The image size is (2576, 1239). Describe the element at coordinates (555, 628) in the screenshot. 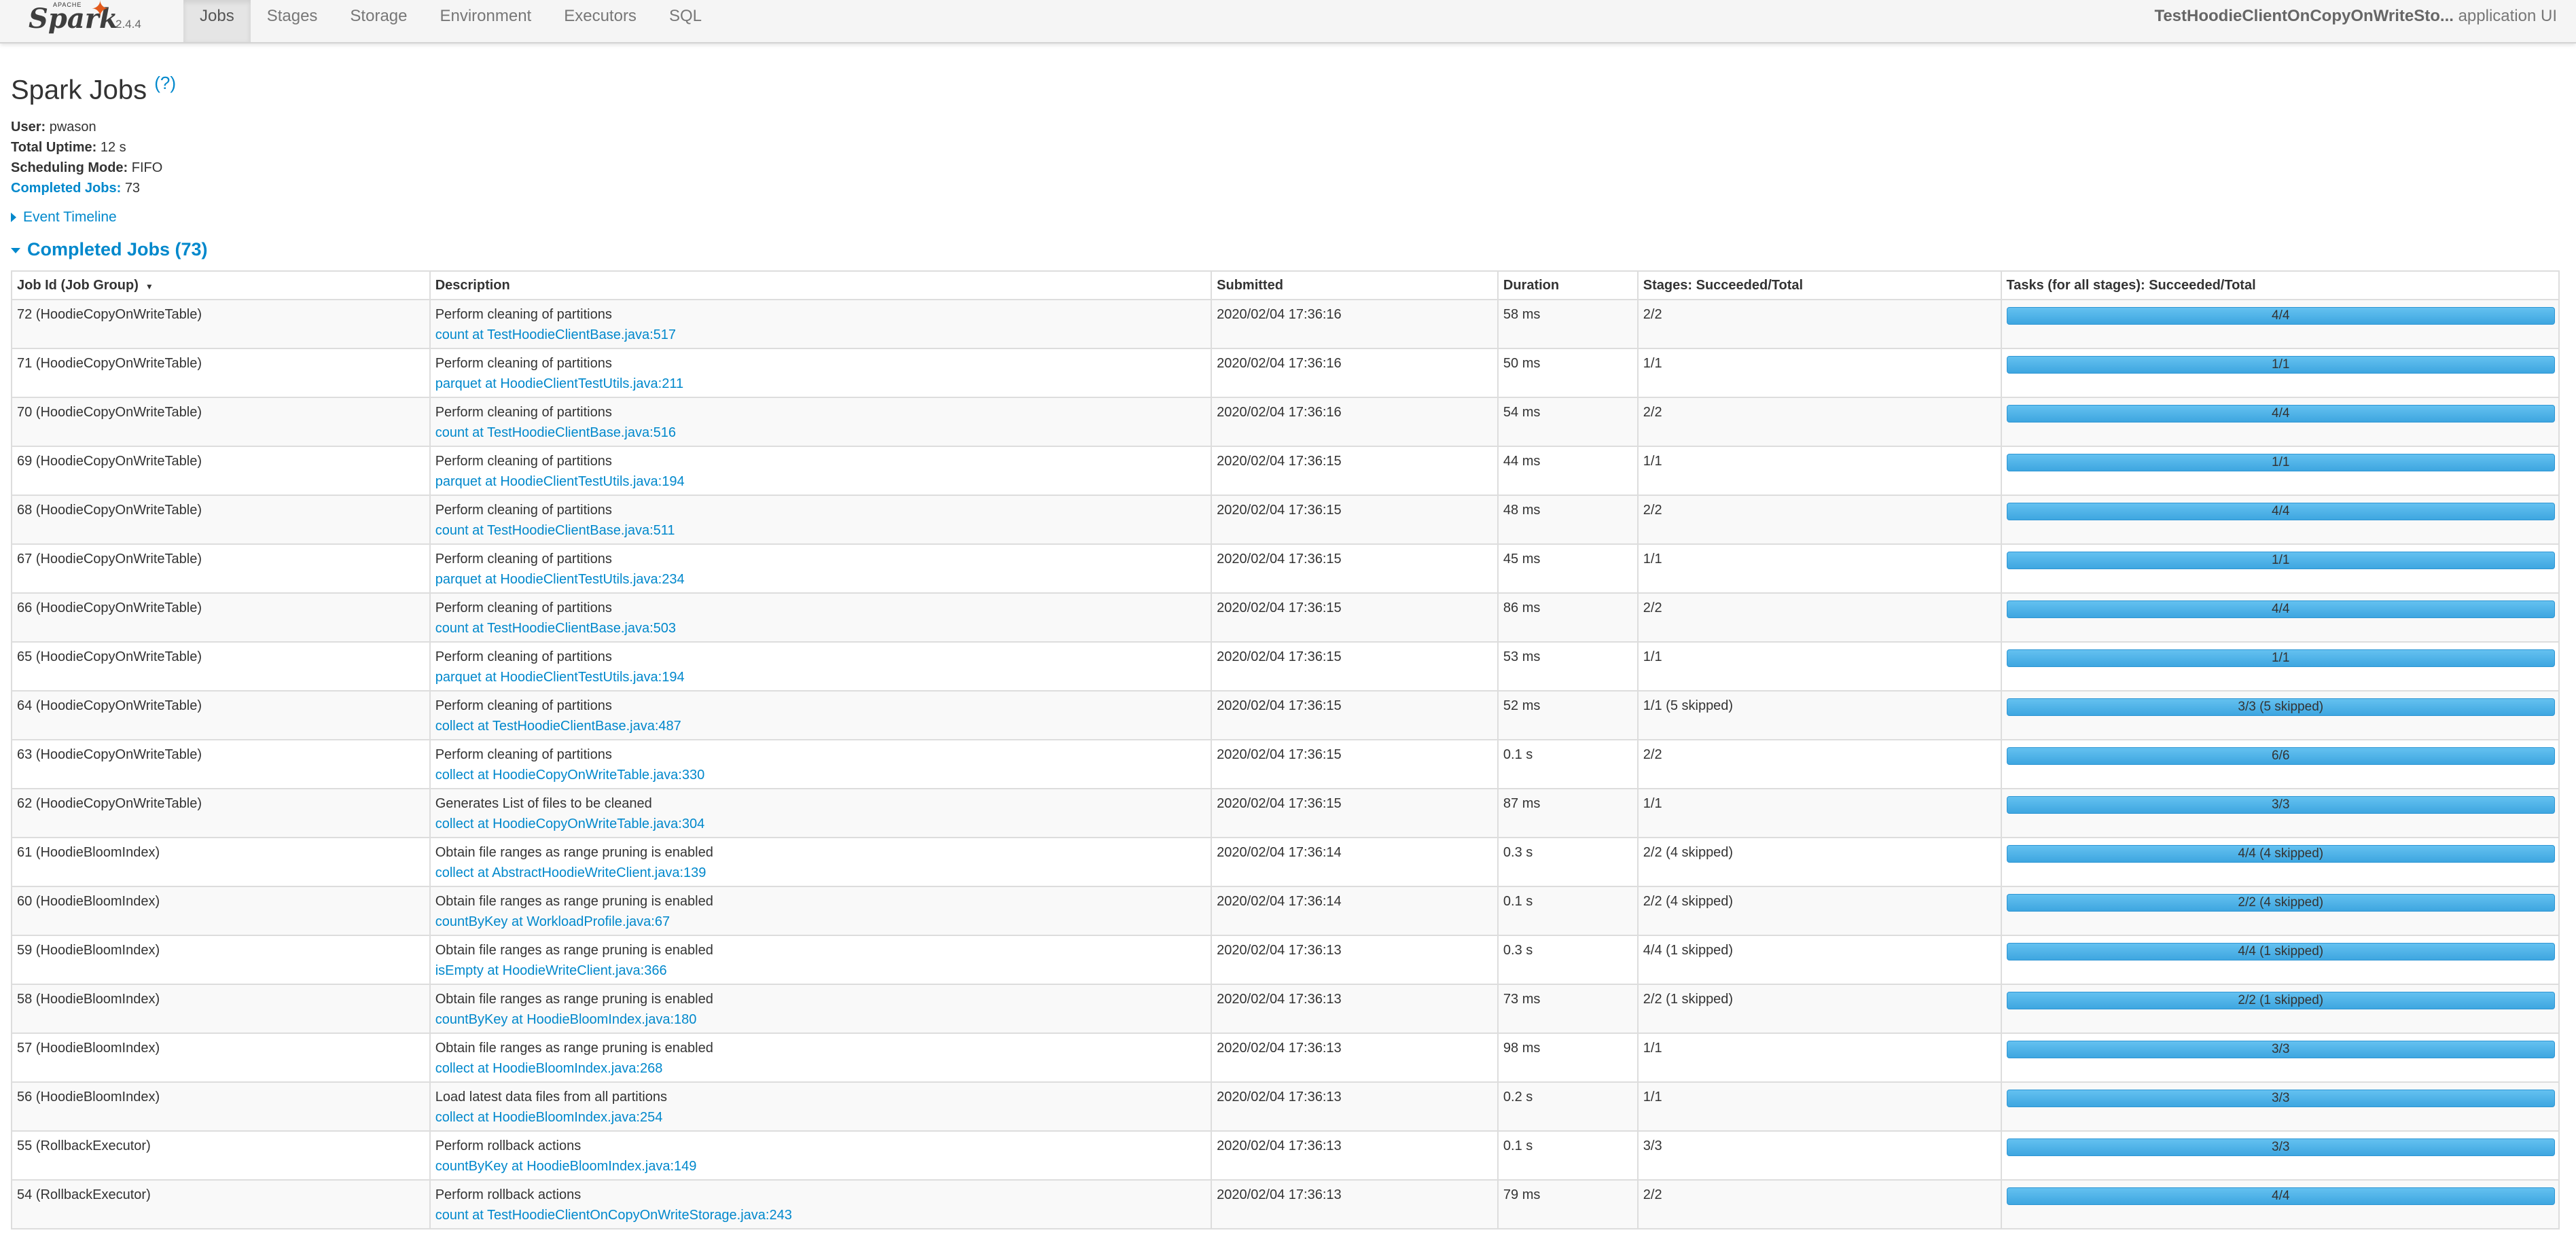

I see `job-detail-link: count at TestHoodieClientBase.java:503` at that location.